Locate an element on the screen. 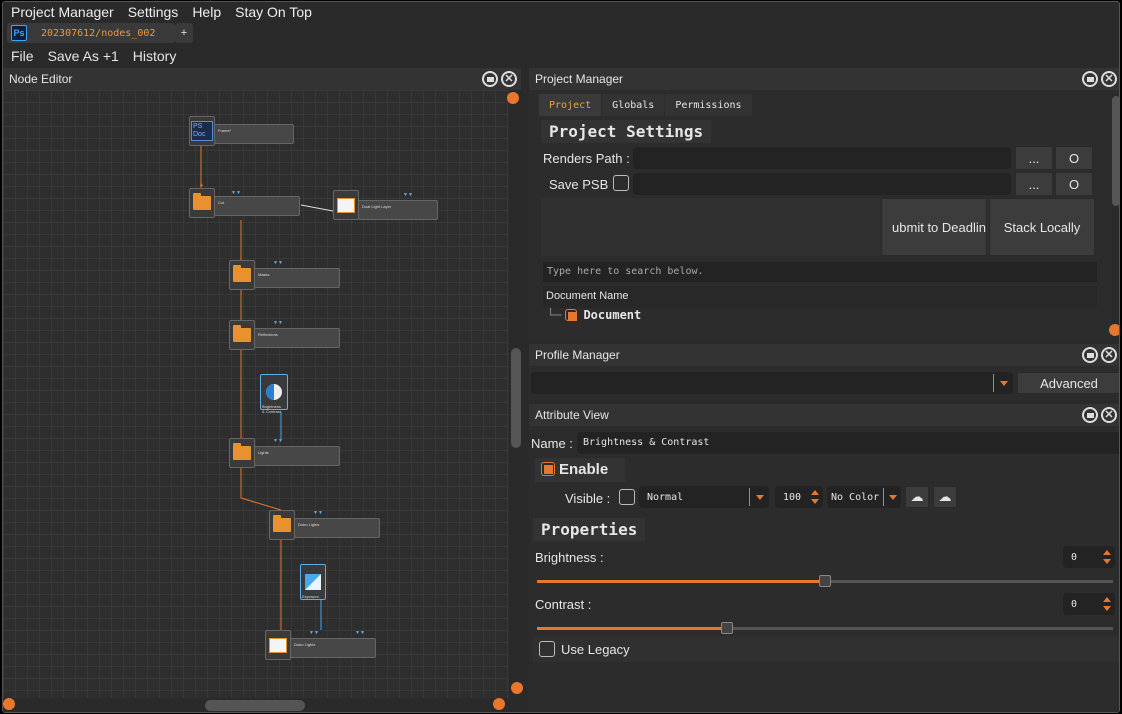 The image size is (1122, 714). node-label: Lights is located at coordinates (297, 456).